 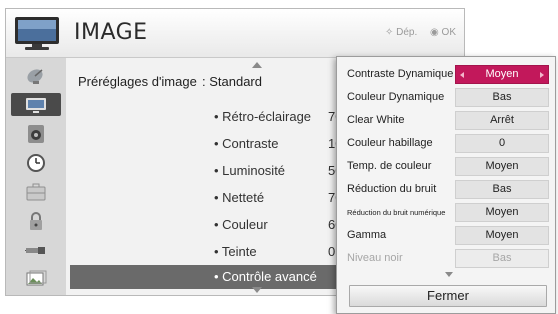 I want to click on sidebar-item-option, so click(x=36, y=191).